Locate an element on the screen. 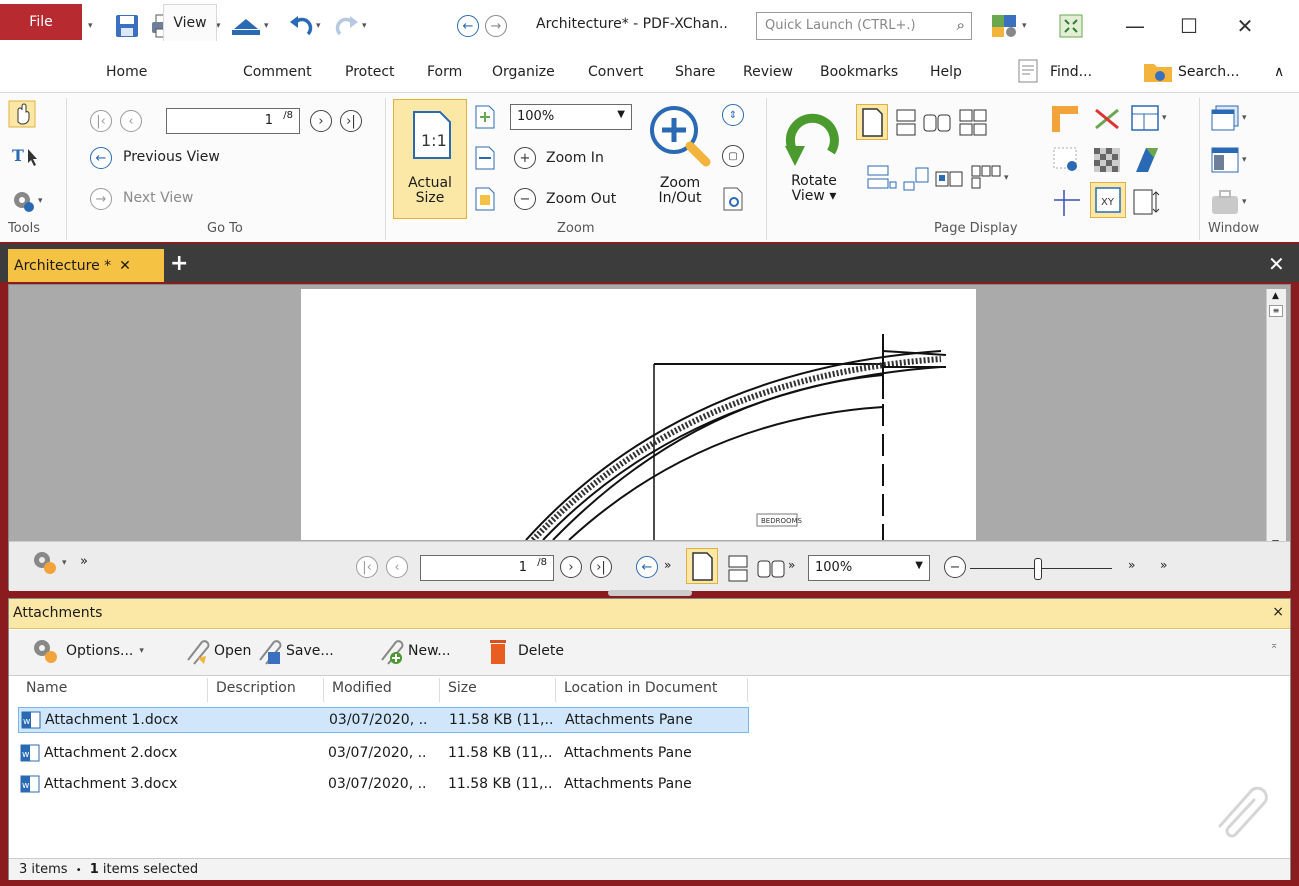  scan-icon: ▾ is located at coordinates (249, 26).